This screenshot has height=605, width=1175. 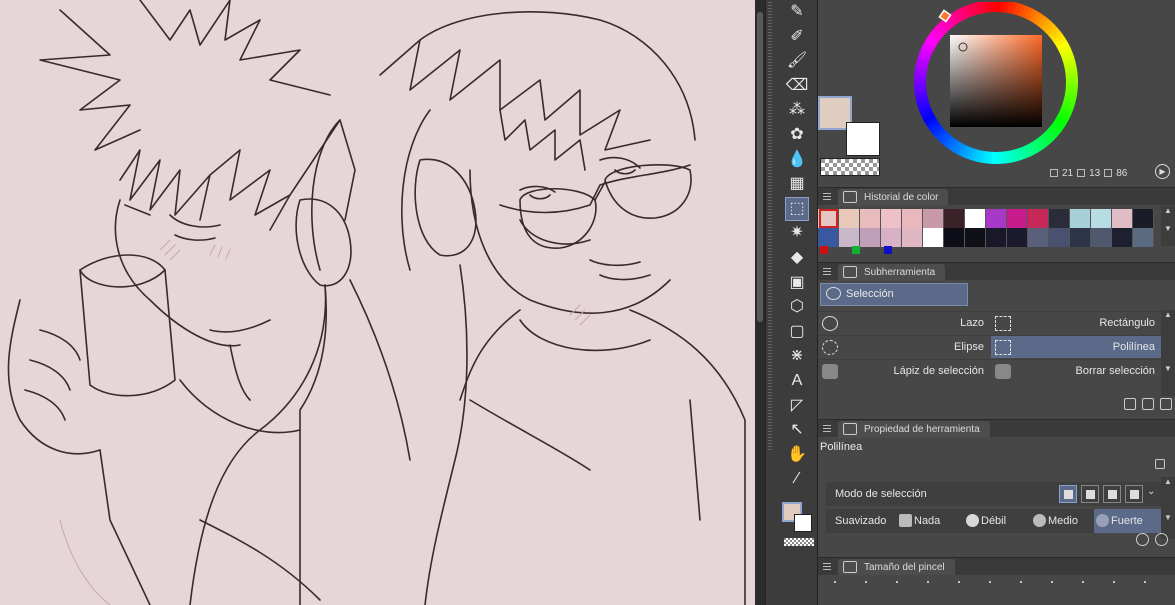 I want to click on hand-tool-icon: ✋, so click(x=797, y=455).